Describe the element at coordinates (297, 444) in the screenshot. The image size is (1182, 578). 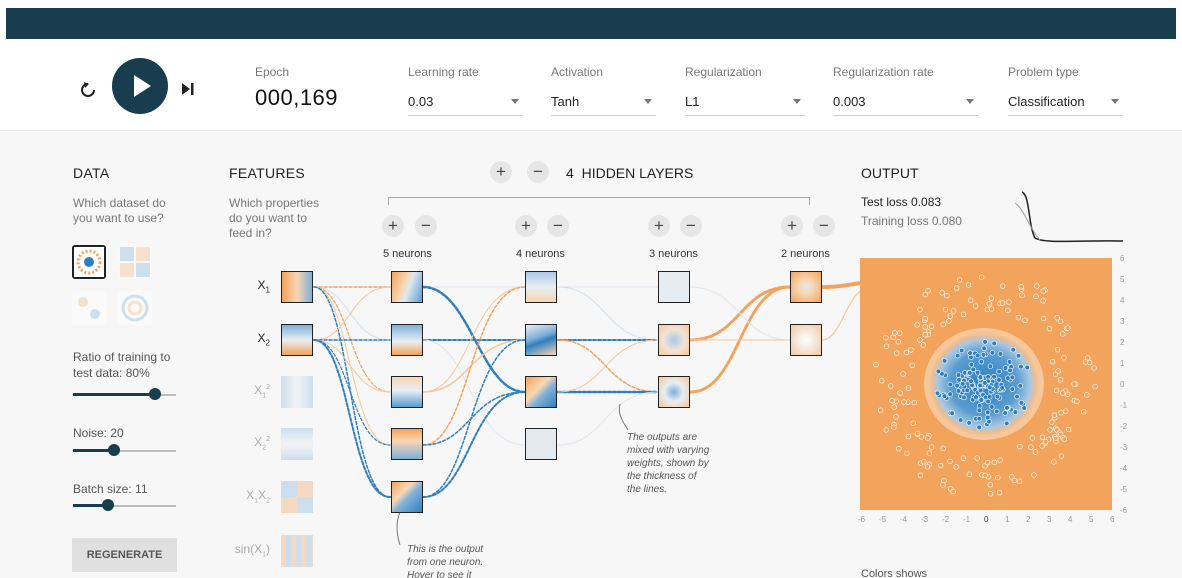
I see `feature-node-x2-squared` at that location.